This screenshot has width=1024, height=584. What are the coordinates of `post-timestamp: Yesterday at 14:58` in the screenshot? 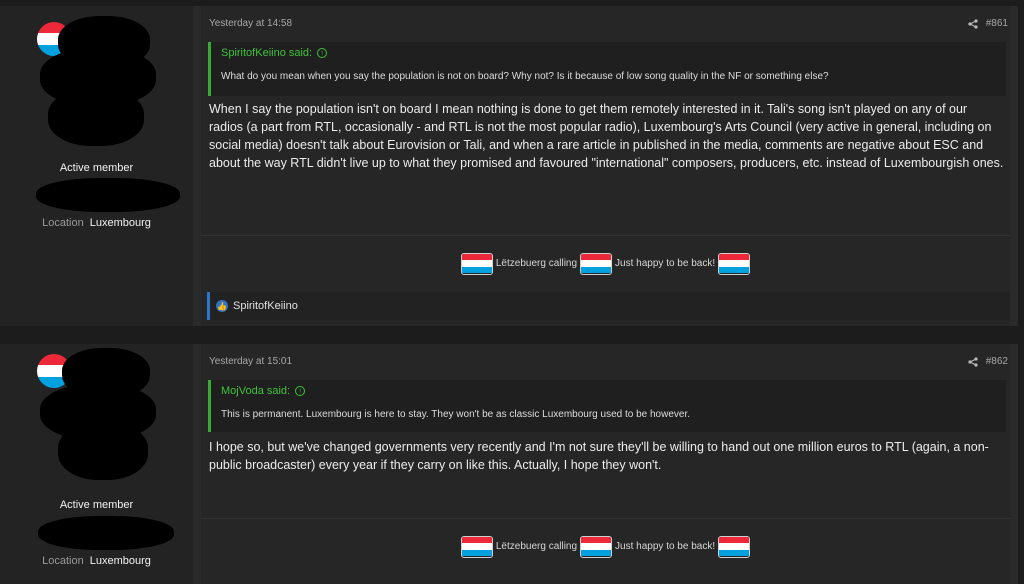 It's located at (250, 23).